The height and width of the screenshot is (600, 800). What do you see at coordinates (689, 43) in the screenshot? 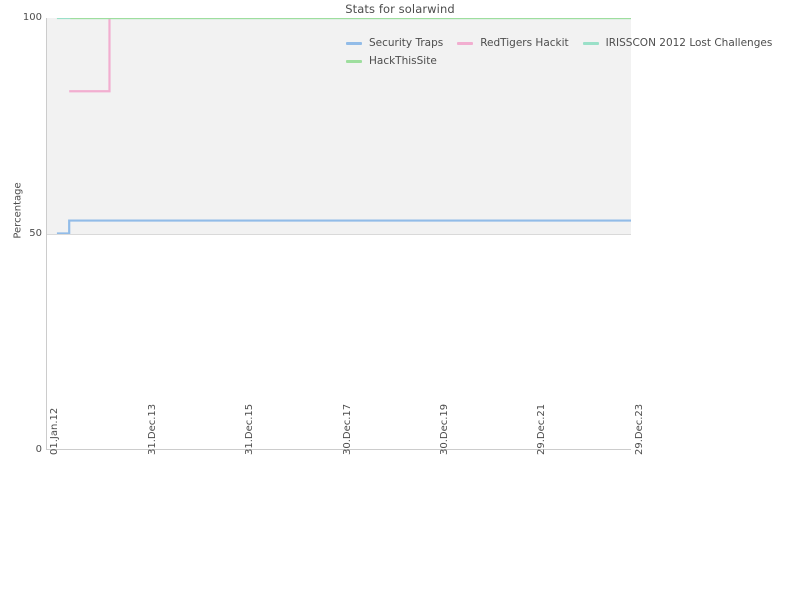
I see `legend-label: IRISSCON 2012 Lost Challenges` at bounding box center [689, 43].